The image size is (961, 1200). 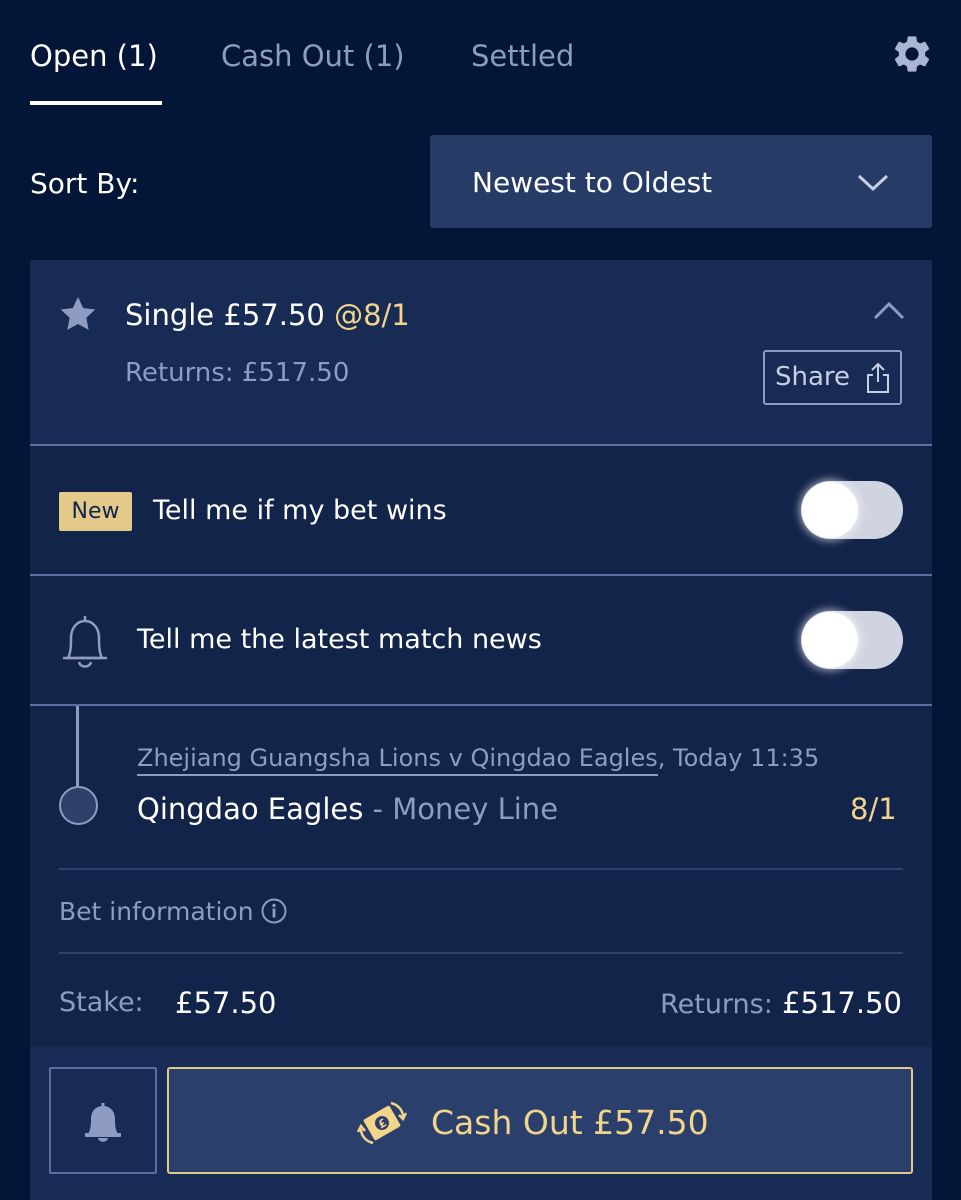 What do you see at coordinates (781, 1004) in the screenshot?
I see `returns-summary: Returns: £517.50` at bounding box center [781, 1004].